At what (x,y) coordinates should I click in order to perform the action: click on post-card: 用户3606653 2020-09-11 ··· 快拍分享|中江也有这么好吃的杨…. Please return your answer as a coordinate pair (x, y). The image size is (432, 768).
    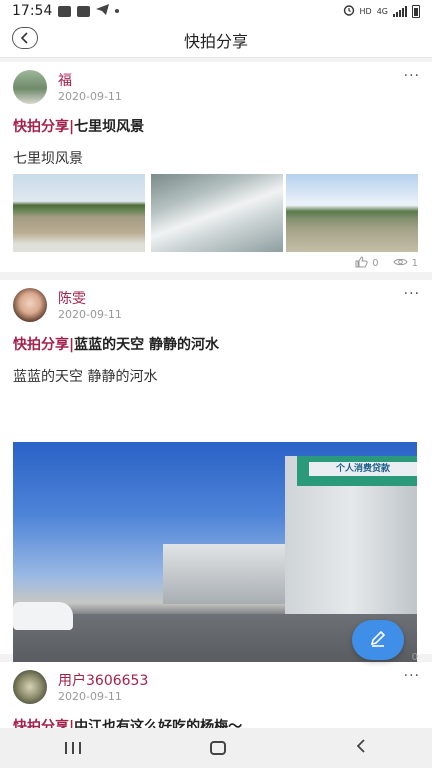
    Looking at the image, I should click on (216, 695).